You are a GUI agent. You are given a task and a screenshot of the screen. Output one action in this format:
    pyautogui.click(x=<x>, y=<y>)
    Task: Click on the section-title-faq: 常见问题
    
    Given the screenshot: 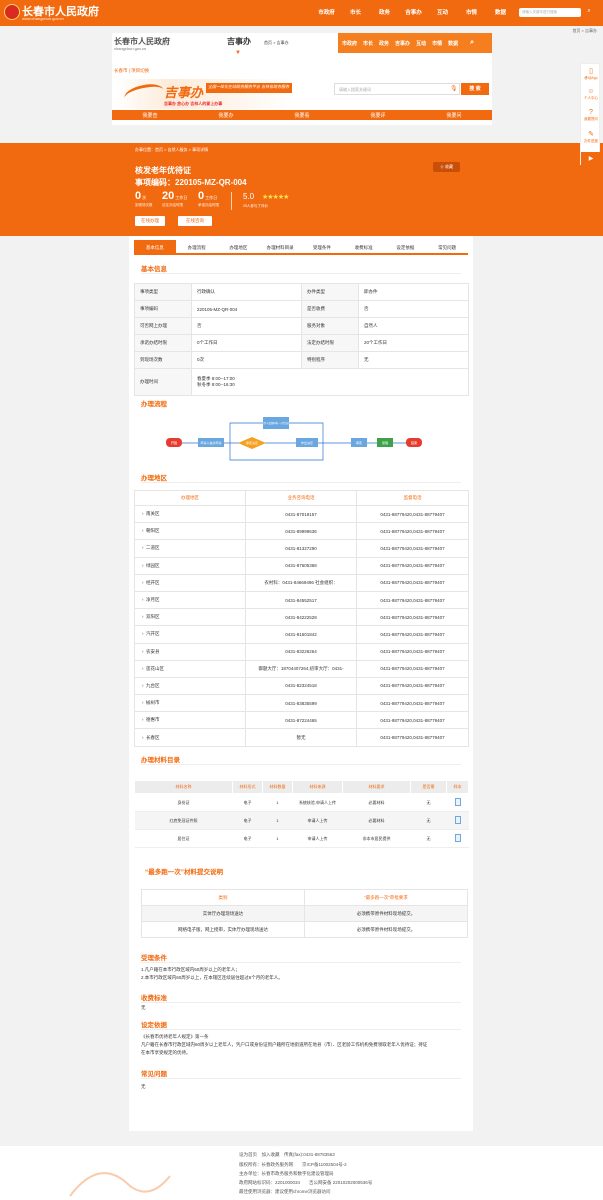 What is the action you would take?
    pyautogui.click(x=154, y=1074)
    